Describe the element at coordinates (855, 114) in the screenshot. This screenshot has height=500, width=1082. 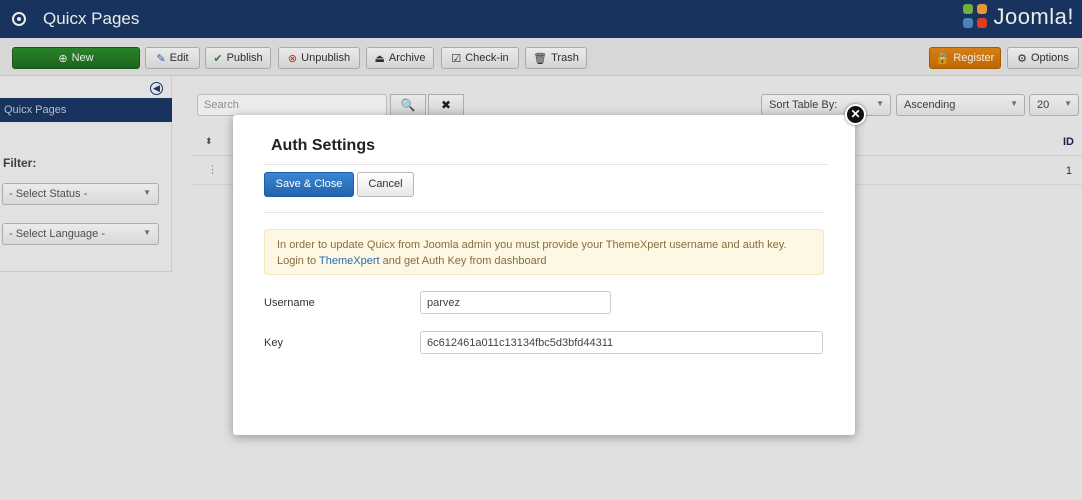
I see `close-modal-icon: ✕` at that location.